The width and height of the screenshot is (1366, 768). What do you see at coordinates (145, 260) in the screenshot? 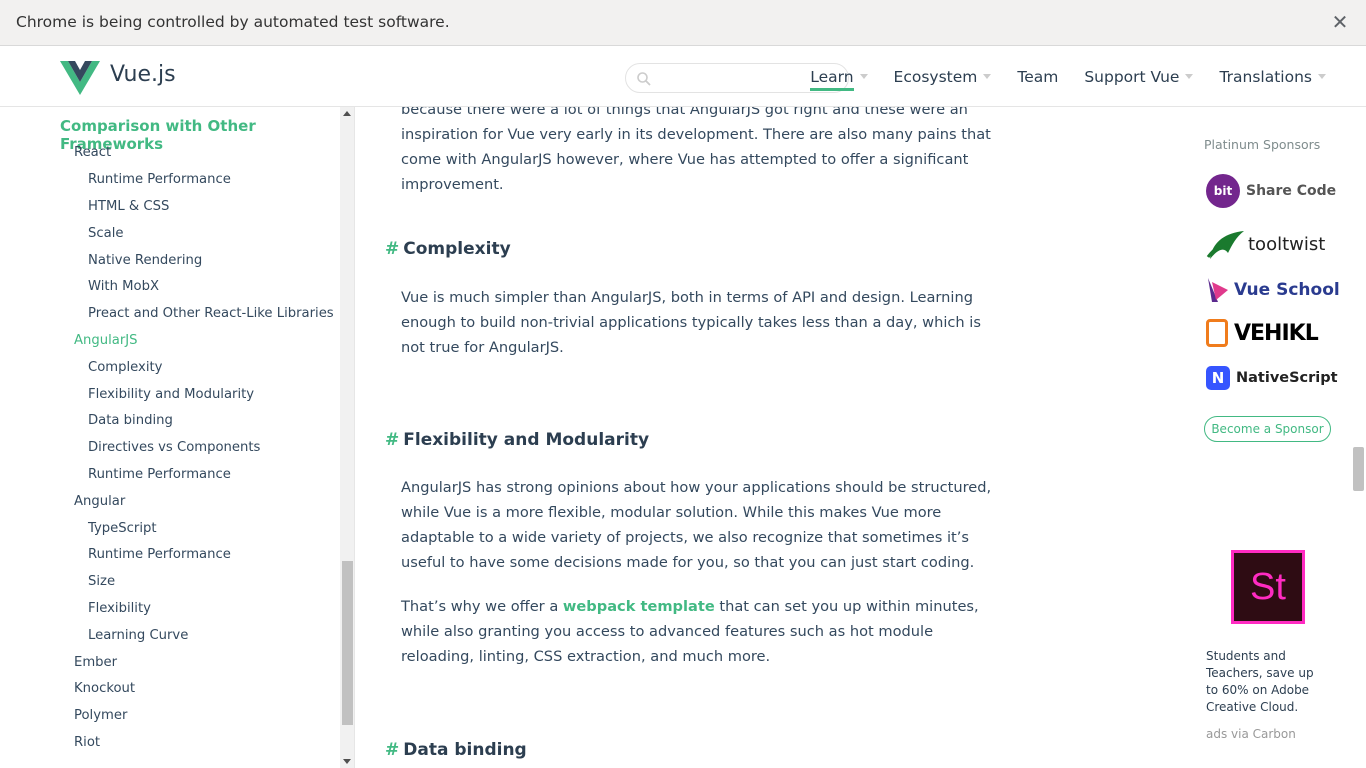
I see `sidebar-item-native-rendering: Native Rendering` at bounding box center [145, 260].